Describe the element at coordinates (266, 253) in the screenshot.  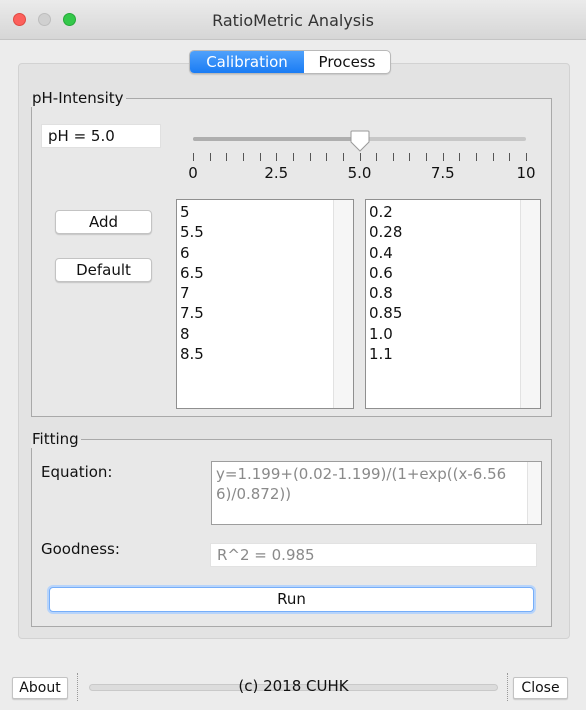
I see `list-item: 6` at that location.